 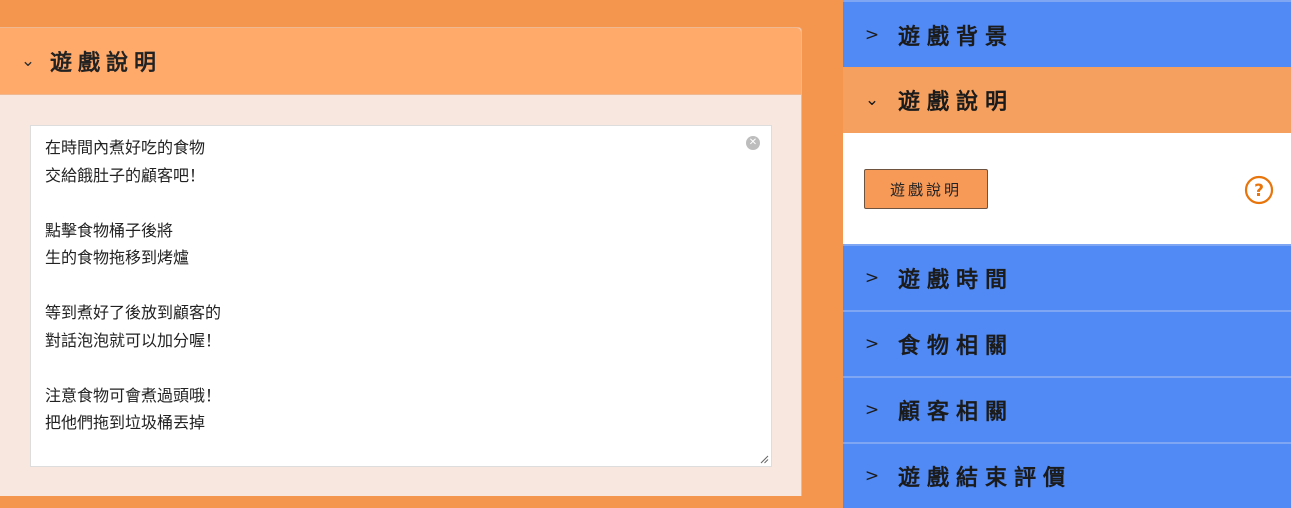 What do you see at coordinates (956, 102) in the screenshot?
I see `sidebar-item-label: 遊戲說明` at bounding box center [956, 102].